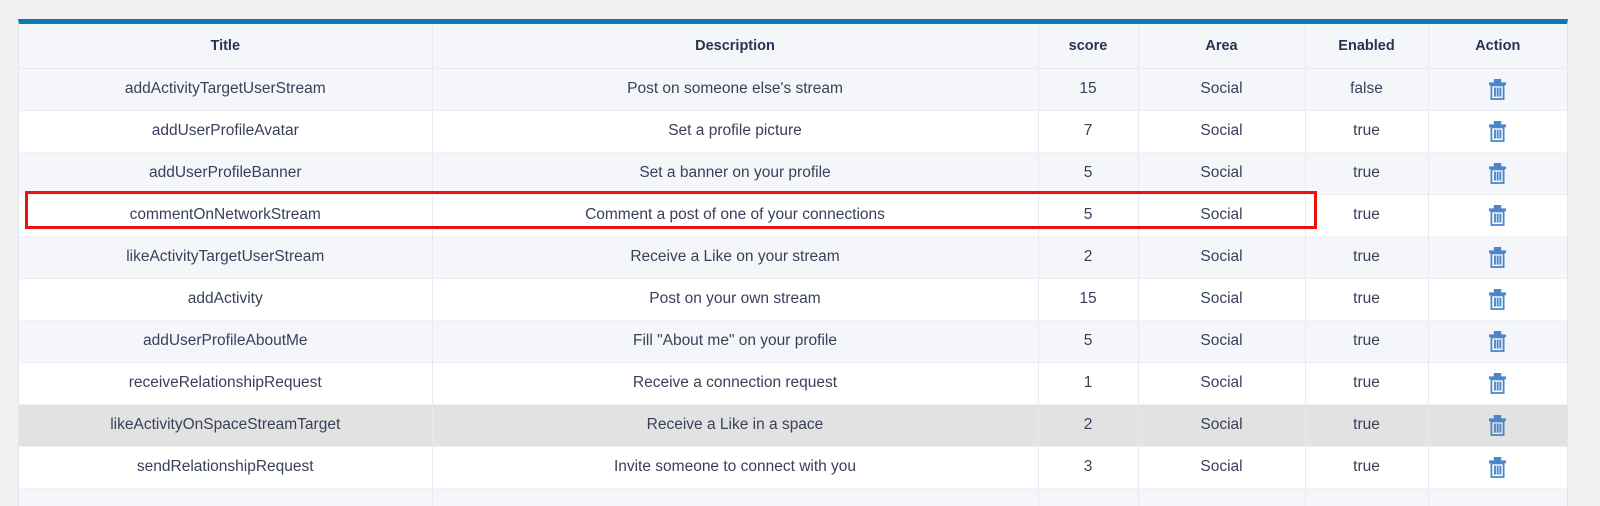 The image size is (1600, 506). What do you see at coordinates (1367, 497) in the screenshot?
I see `cell-enabled` at bounding box center [1367, 497].